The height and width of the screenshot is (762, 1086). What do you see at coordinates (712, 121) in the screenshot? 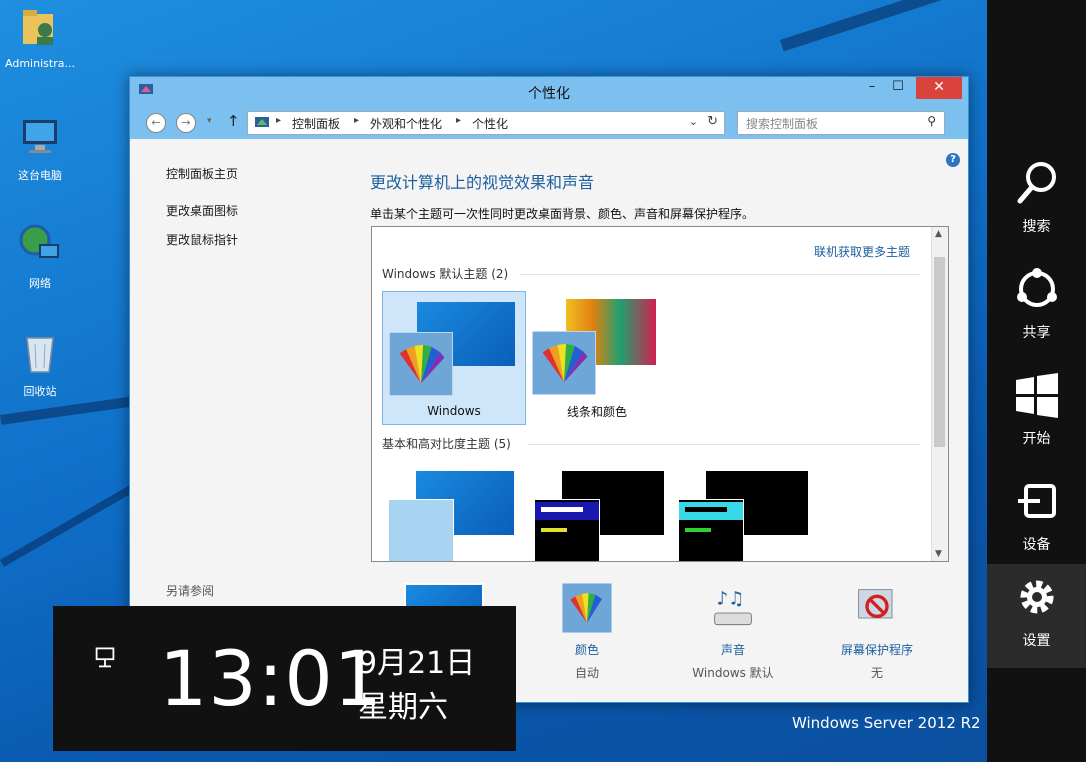
I see `refresh-icon: ↻` at bounding box center [712, 121].